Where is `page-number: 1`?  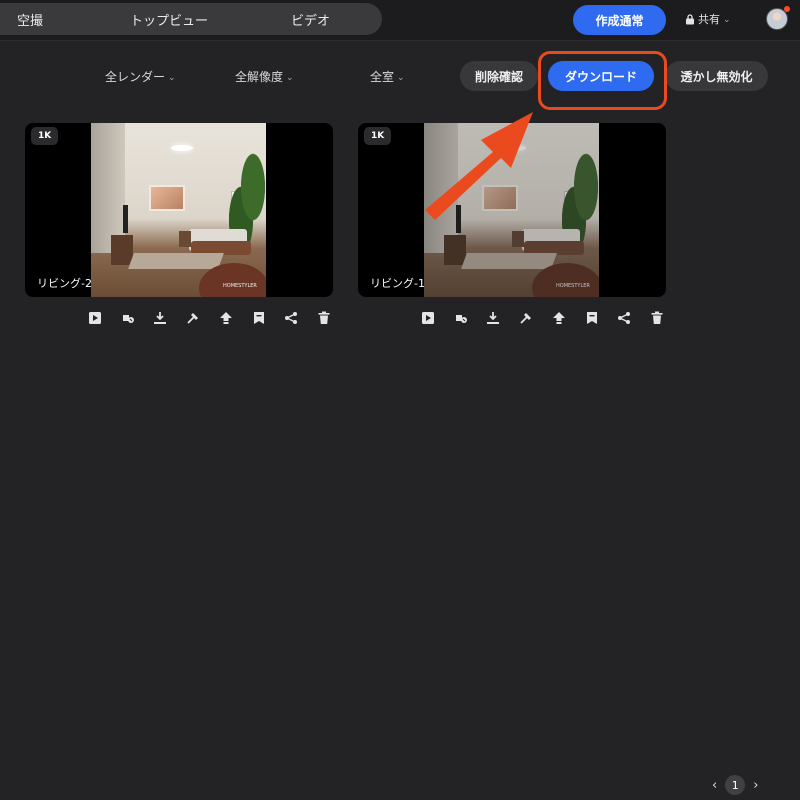
page-number: 1 is located at coordinates (735, 785).